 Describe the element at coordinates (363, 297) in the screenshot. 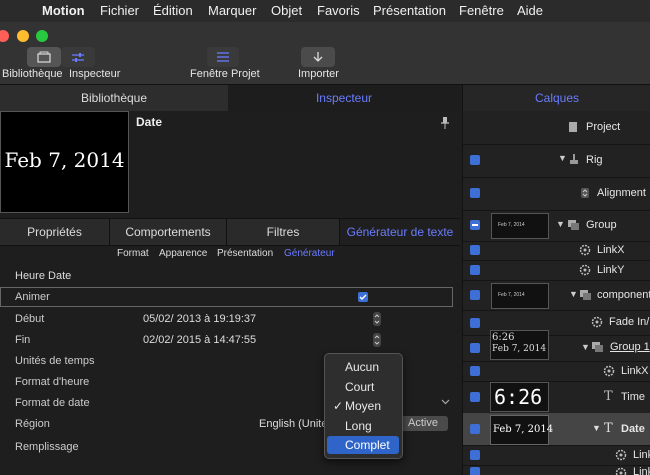

I see `animer-checkbox` at that location.